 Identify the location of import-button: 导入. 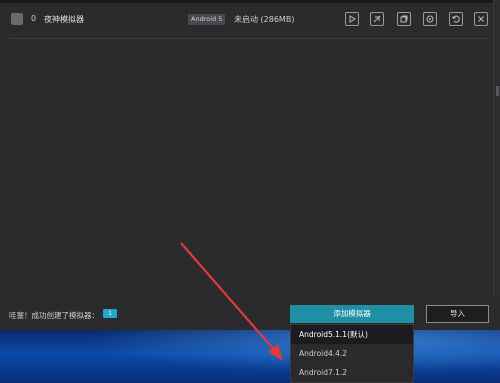
(457, 314).